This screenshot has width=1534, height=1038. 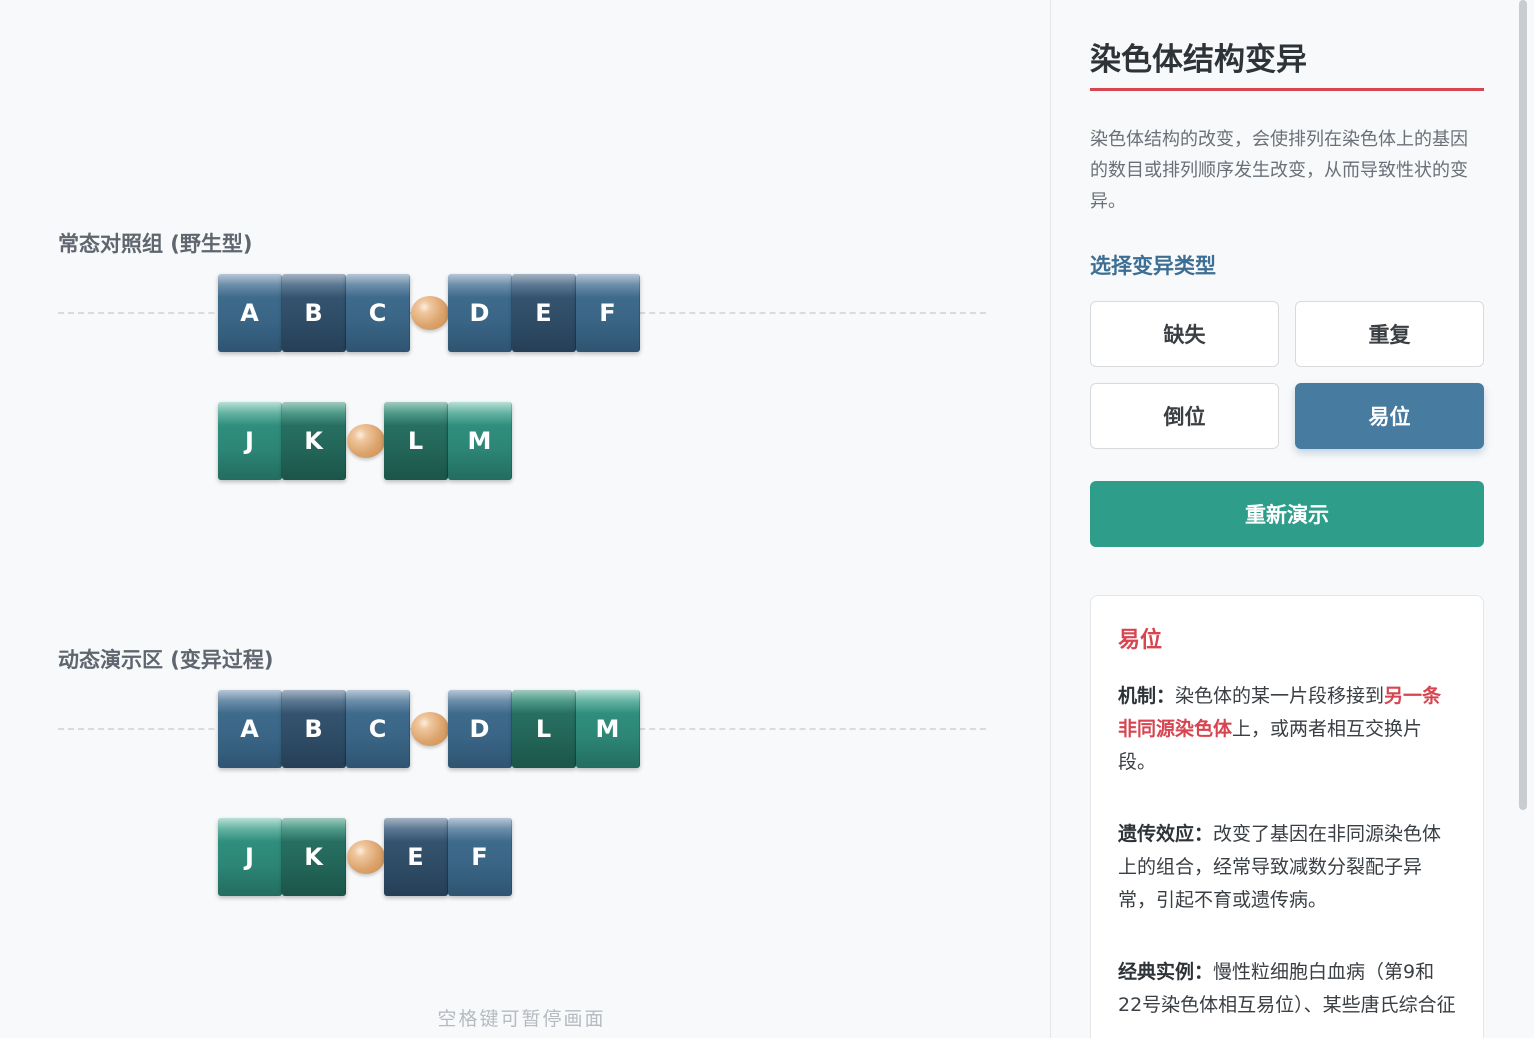 I want to click on control-chromosome-2: J K L M, so click(x=366, y=441).